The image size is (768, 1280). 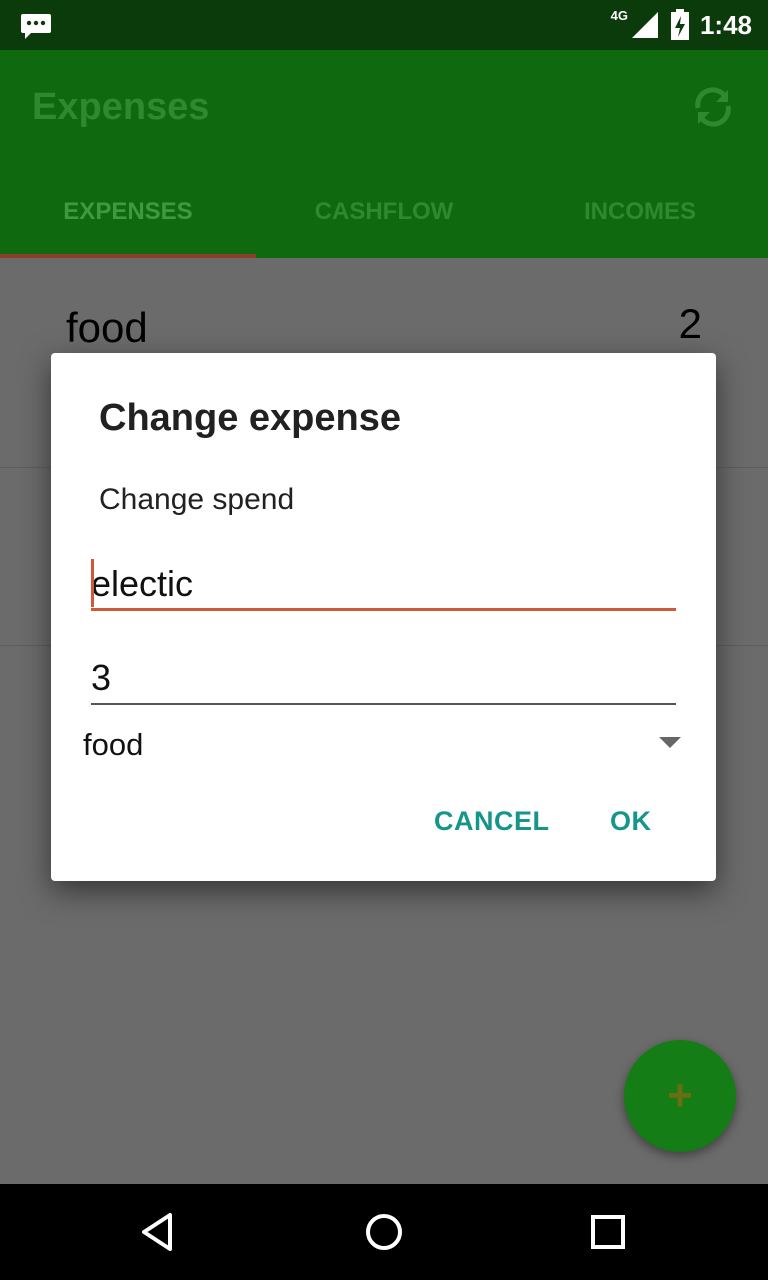 I want to click on tab-bar: EXPENSES CASHFLOW INCOMES, so click(x=384, y=211).